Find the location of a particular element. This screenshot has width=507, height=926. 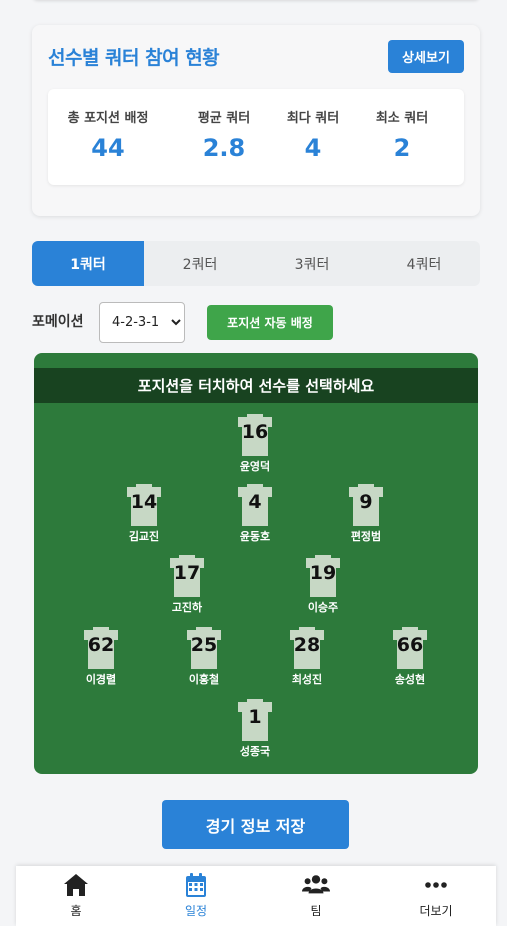

player-name: 편정범 is located at coordinates (366, 536).